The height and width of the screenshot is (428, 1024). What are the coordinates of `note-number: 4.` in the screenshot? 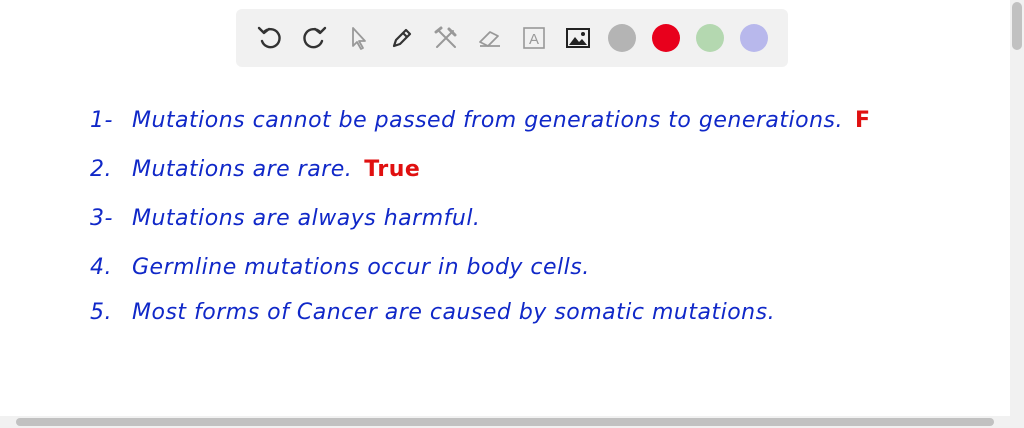 It's located at (101, 267).